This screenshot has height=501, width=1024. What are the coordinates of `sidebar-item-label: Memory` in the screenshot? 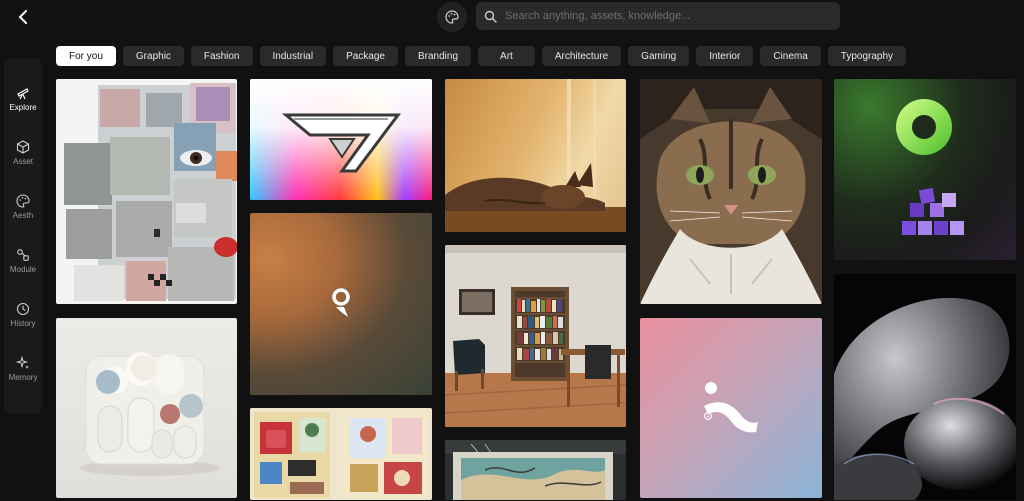 It's located at (23, 377).